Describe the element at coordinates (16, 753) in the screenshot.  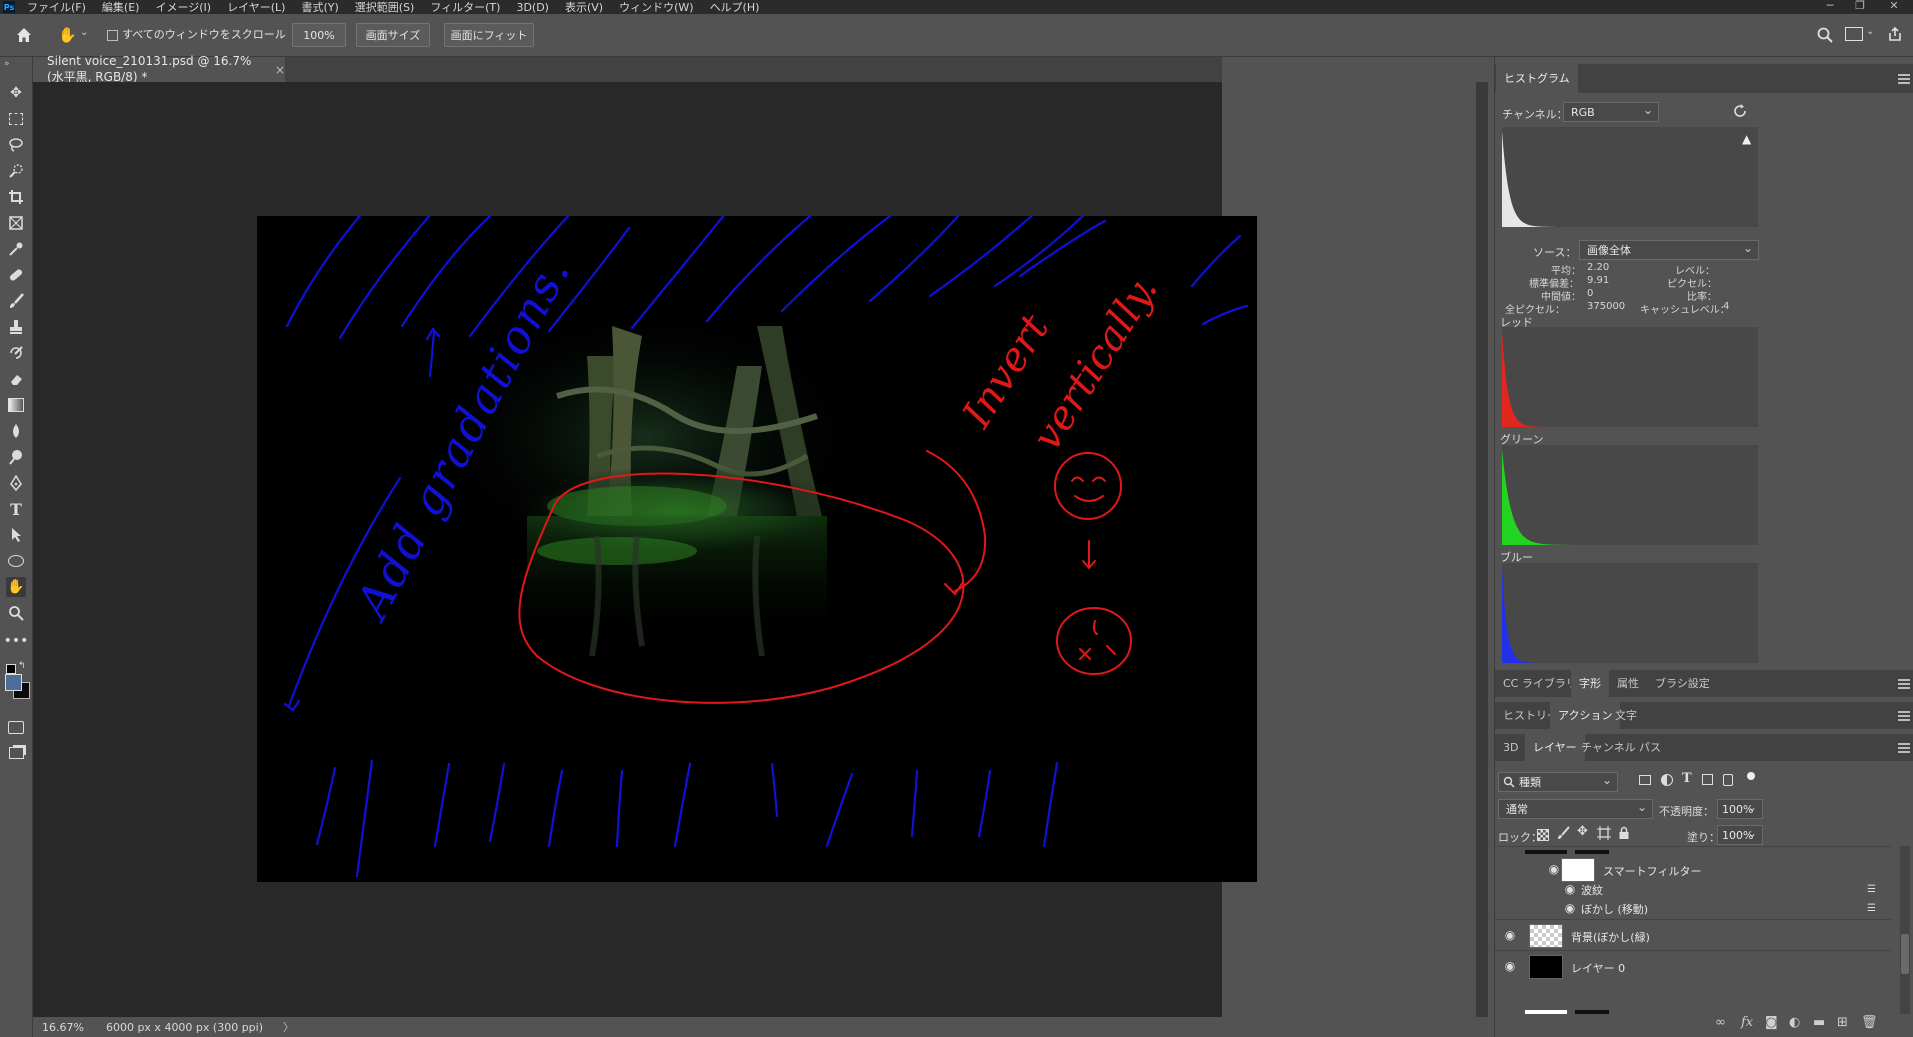
I see `screen-mode-icon` at that location.